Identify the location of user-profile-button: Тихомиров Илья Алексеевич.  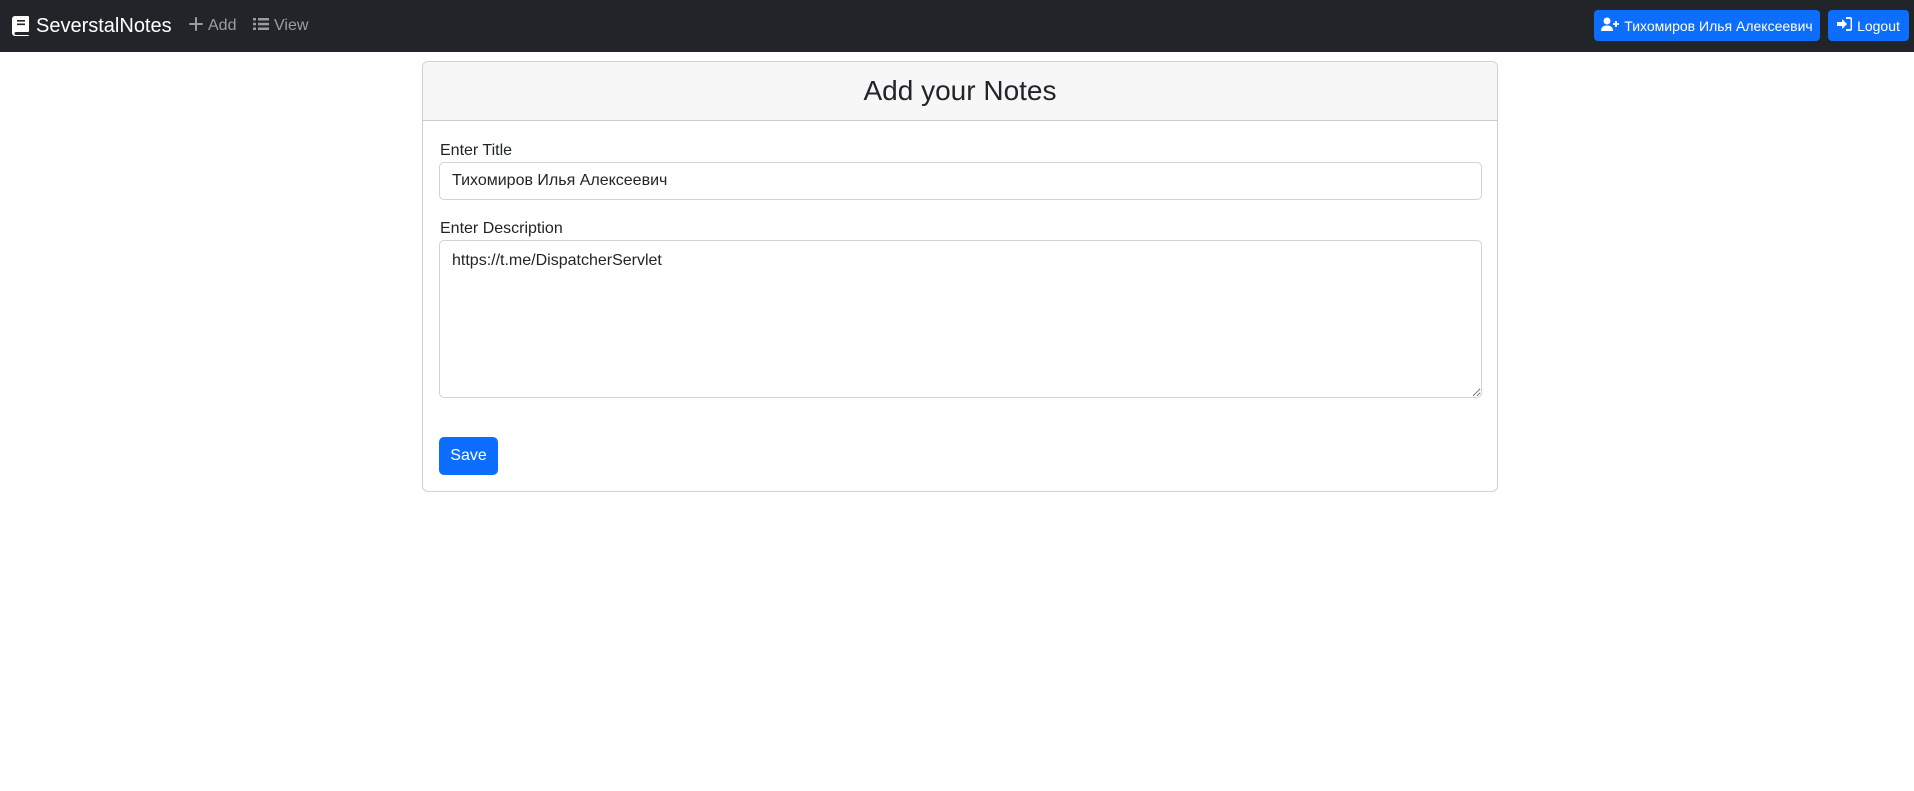
(1707, 25).